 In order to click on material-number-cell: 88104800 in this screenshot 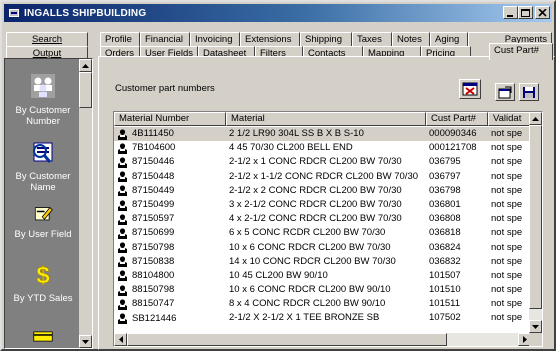, I will do `click(170, 276)`.